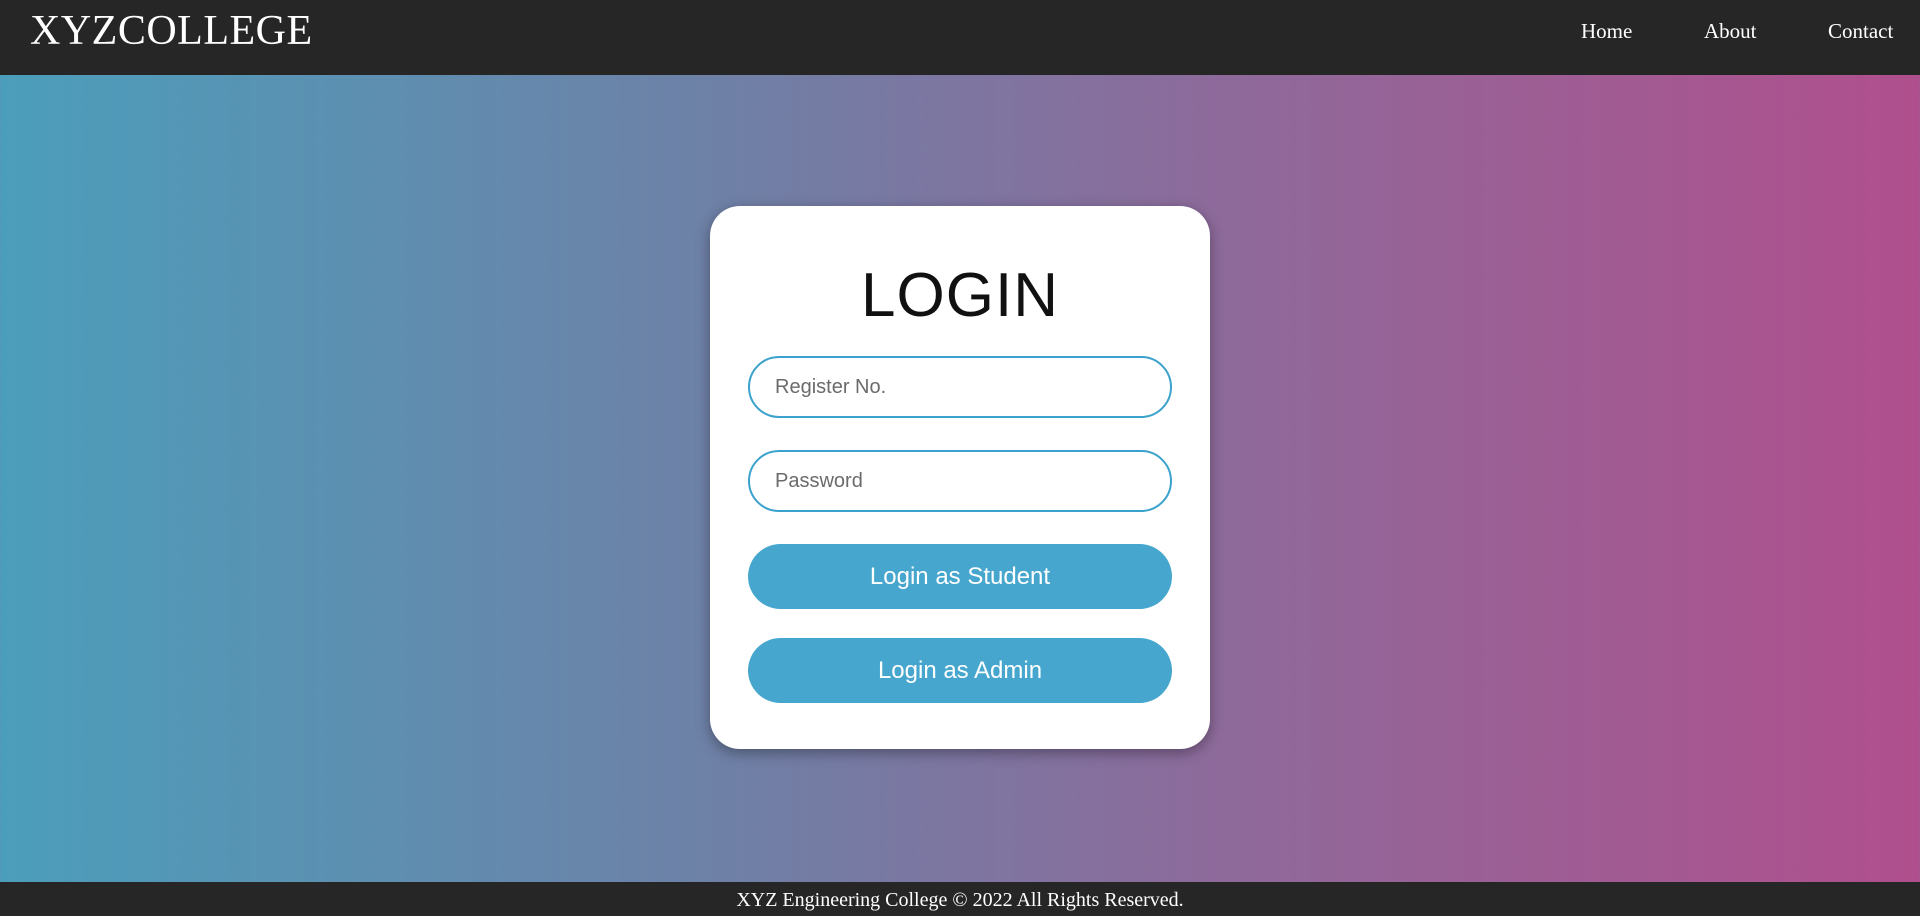 The height and width of the screenshot is (916, 1920). I want to click on login-admin-button: Login as Admin, so click(960, 670).